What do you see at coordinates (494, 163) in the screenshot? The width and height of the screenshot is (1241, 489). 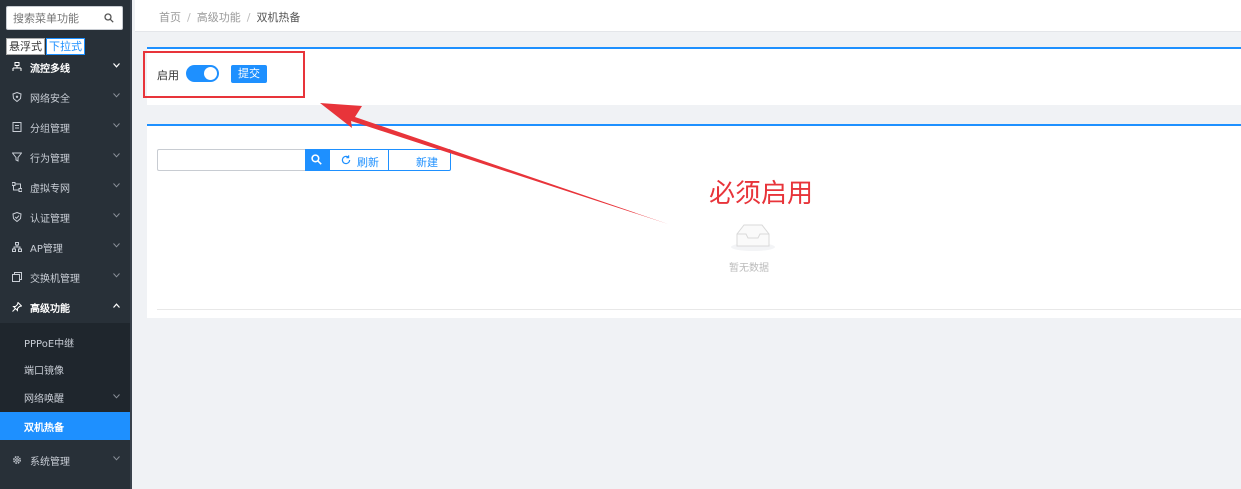 I see `annotation-arrow` at bounding box center [494, 163].